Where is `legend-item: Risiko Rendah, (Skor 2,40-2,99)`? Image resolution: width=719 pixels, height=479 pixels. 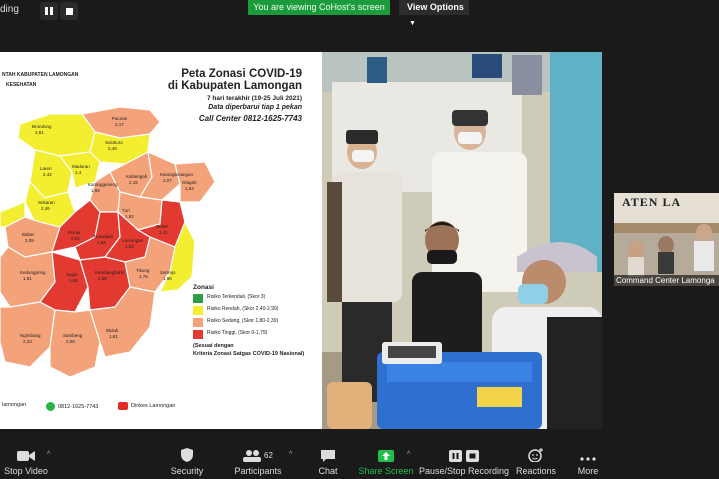
legend-item: Risiko Rendah, (Skor 2,40-2,99) is located at coordinates (248, 310).